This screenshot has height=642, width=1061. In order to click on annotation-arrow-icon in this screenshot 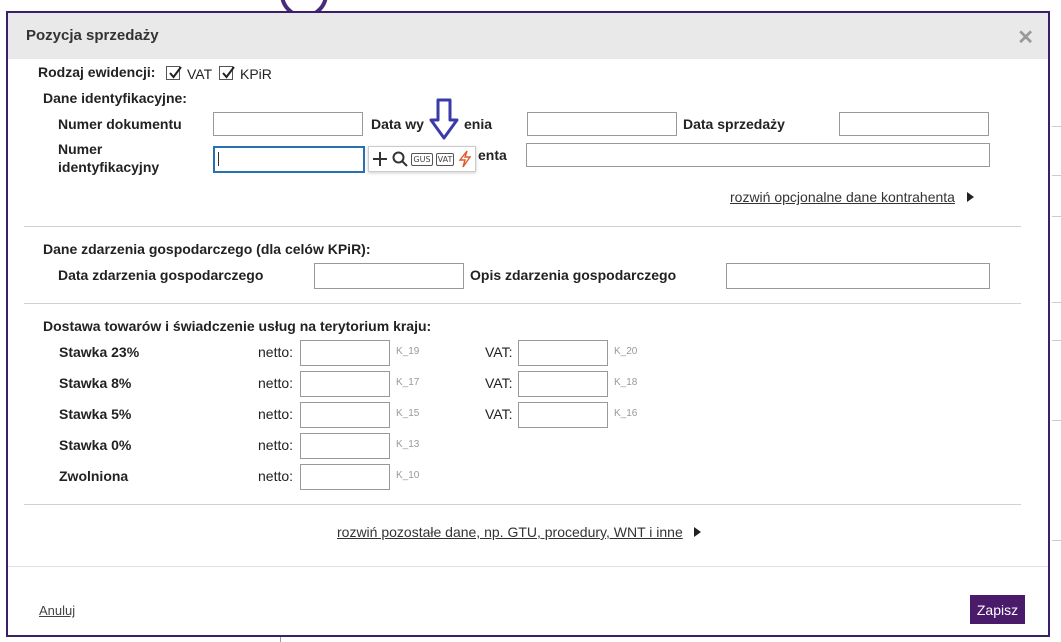, I will do `click(444, 119)`.